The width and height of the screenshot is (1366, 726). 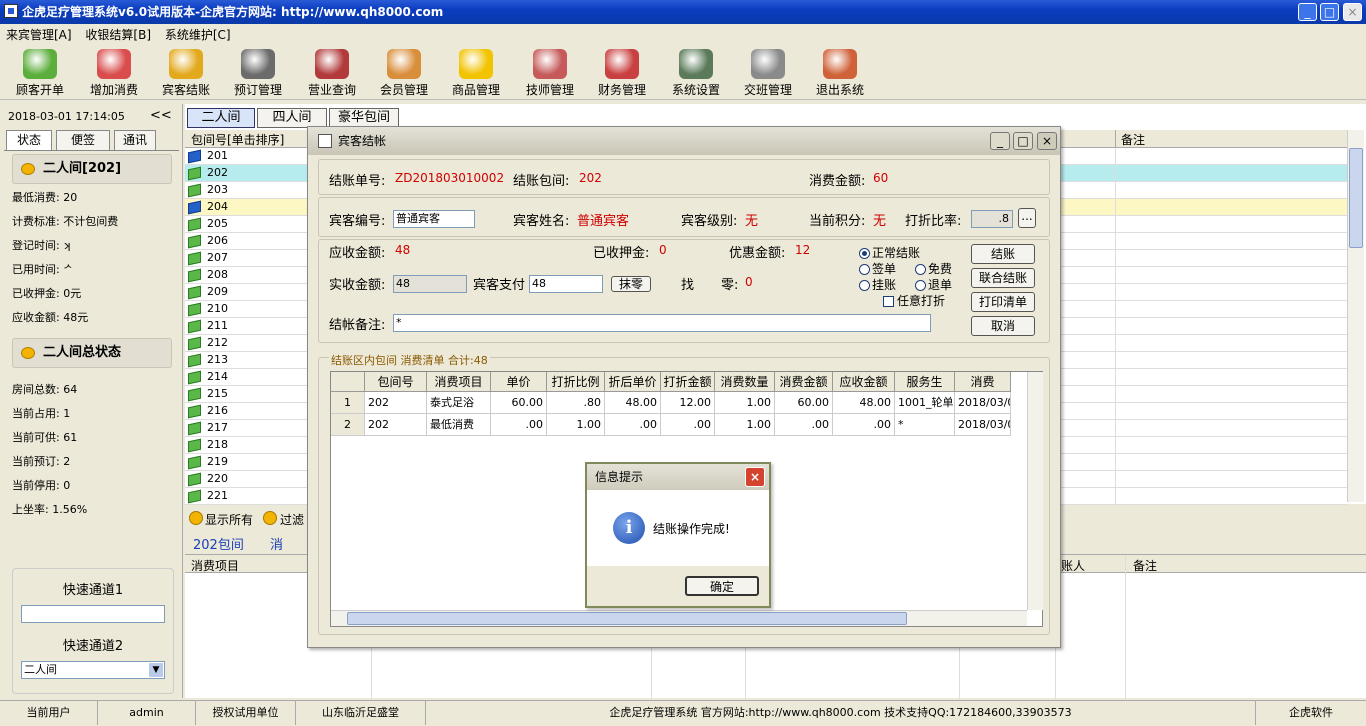 What do you see at coordinates (186, 73) in the screenshot?
I see `toolbar-button-3: 宾客结账` at bounding box center [186, 73].